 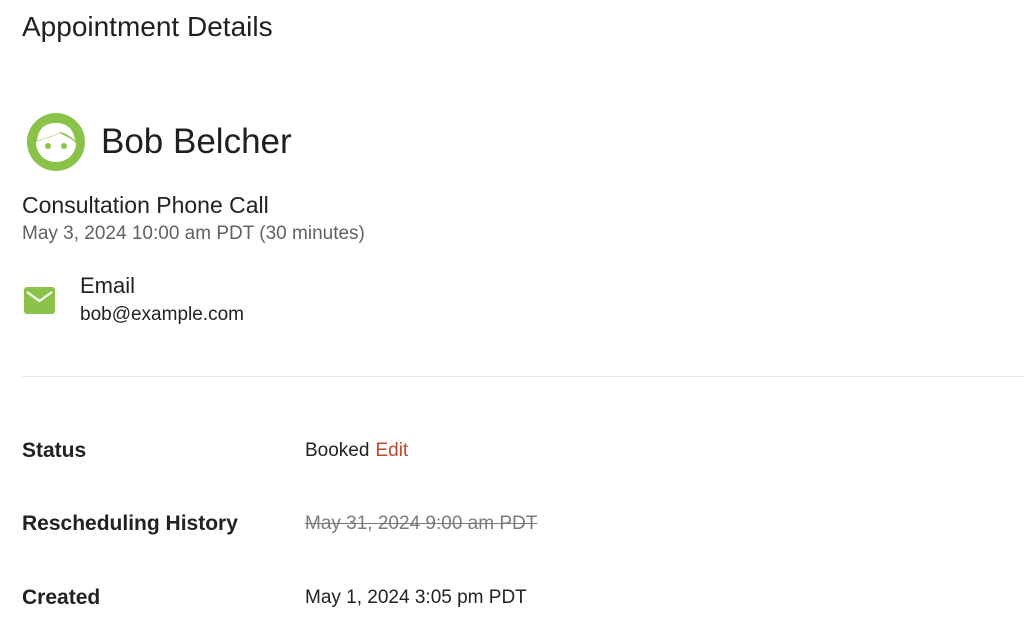 I want to click on contact-label: Email, so click(x=108, y=285).